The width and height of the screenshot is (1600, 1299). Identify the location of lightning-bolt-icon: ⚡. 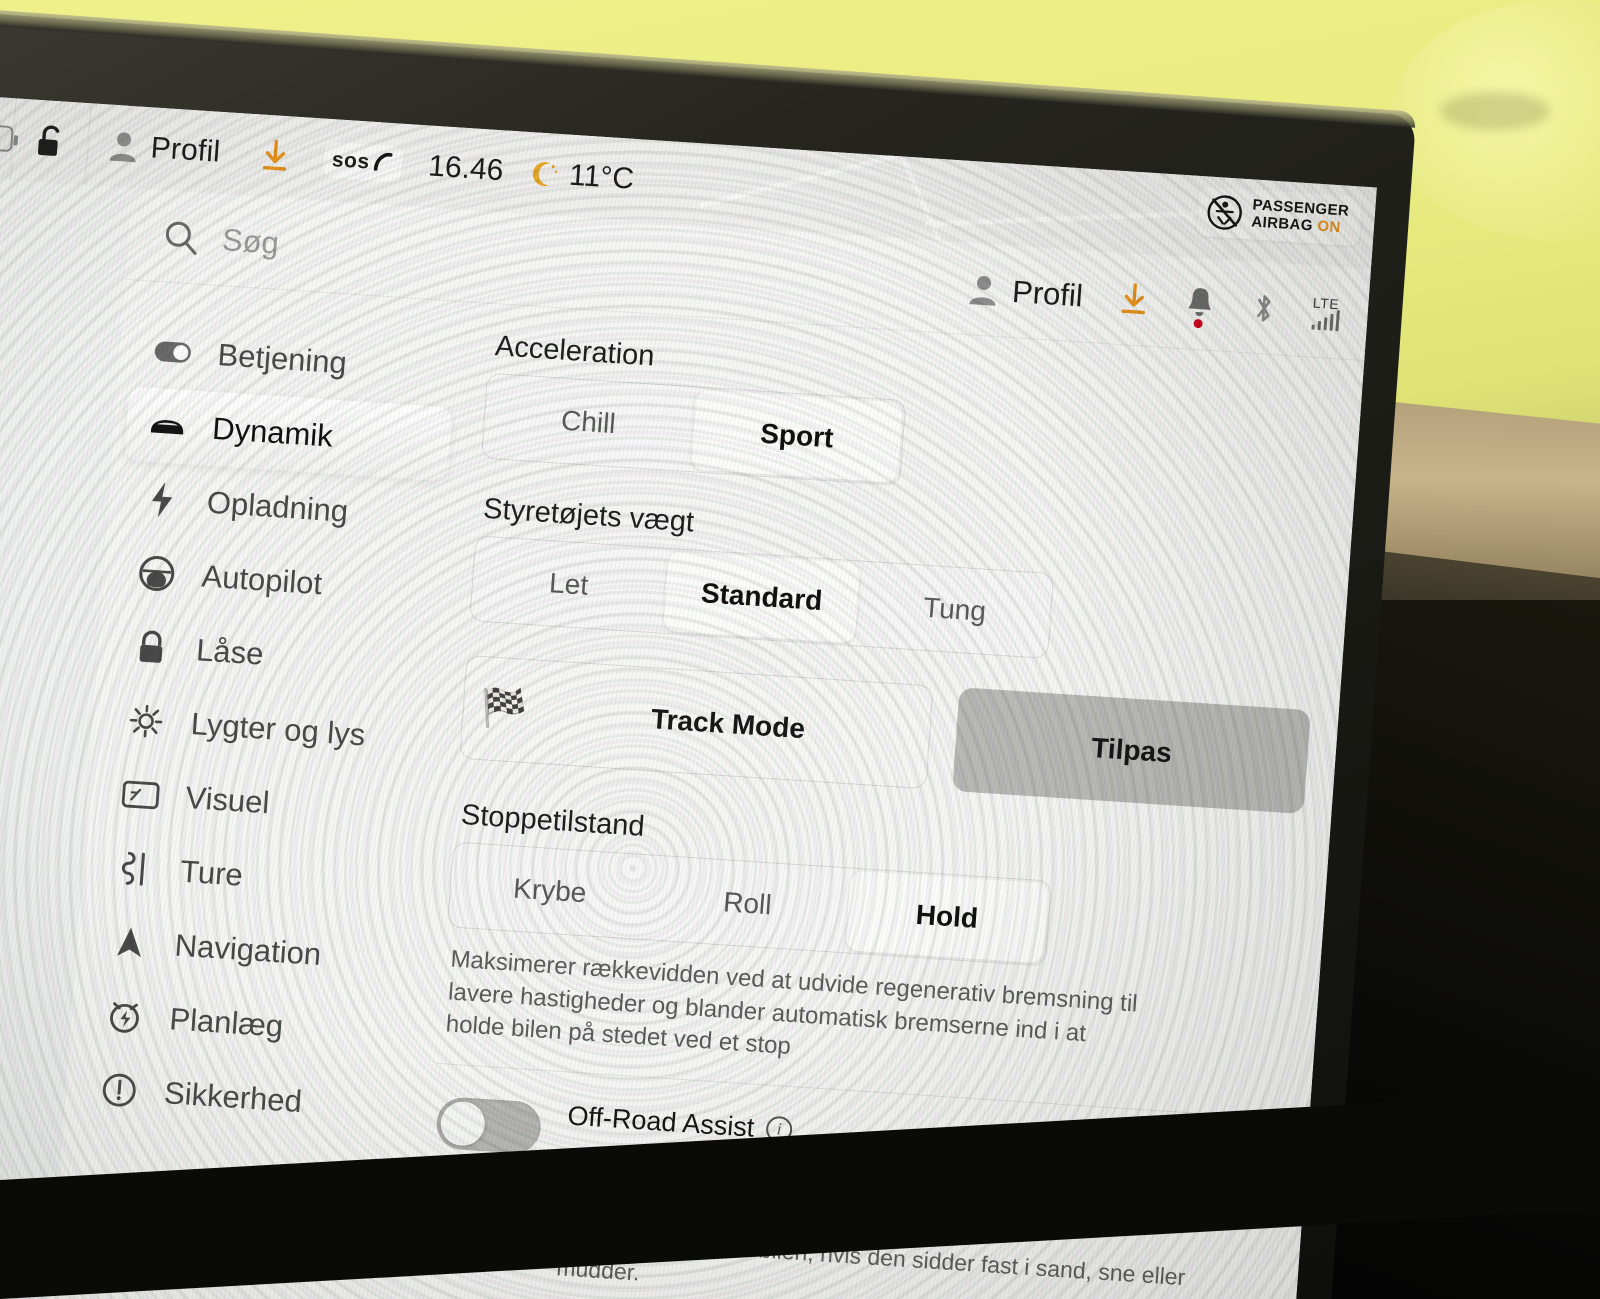
(4, 921).